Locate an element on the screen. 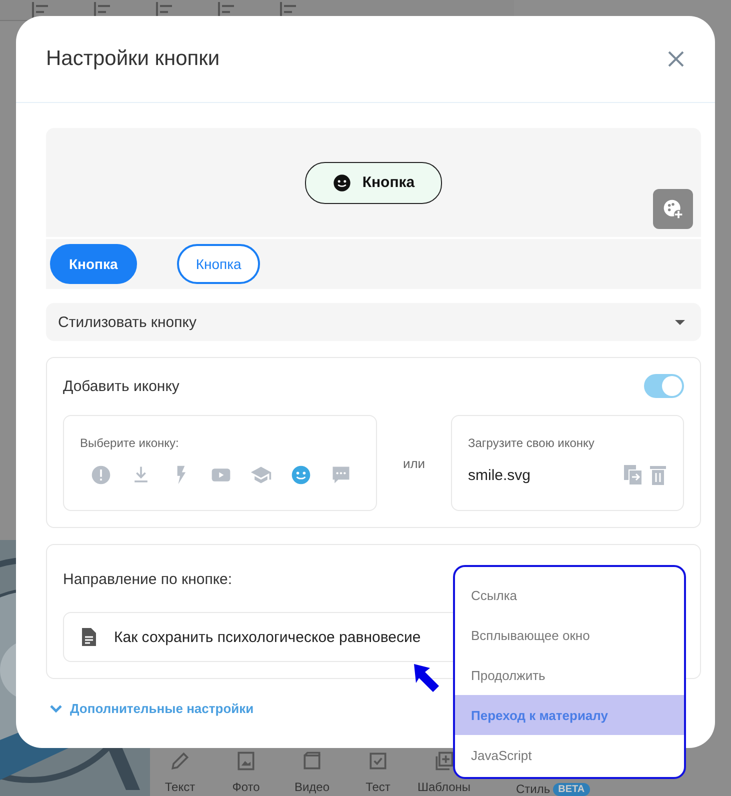 This screenshot has width=731, height=796. alert-icon is located at coordinates (101, 475).